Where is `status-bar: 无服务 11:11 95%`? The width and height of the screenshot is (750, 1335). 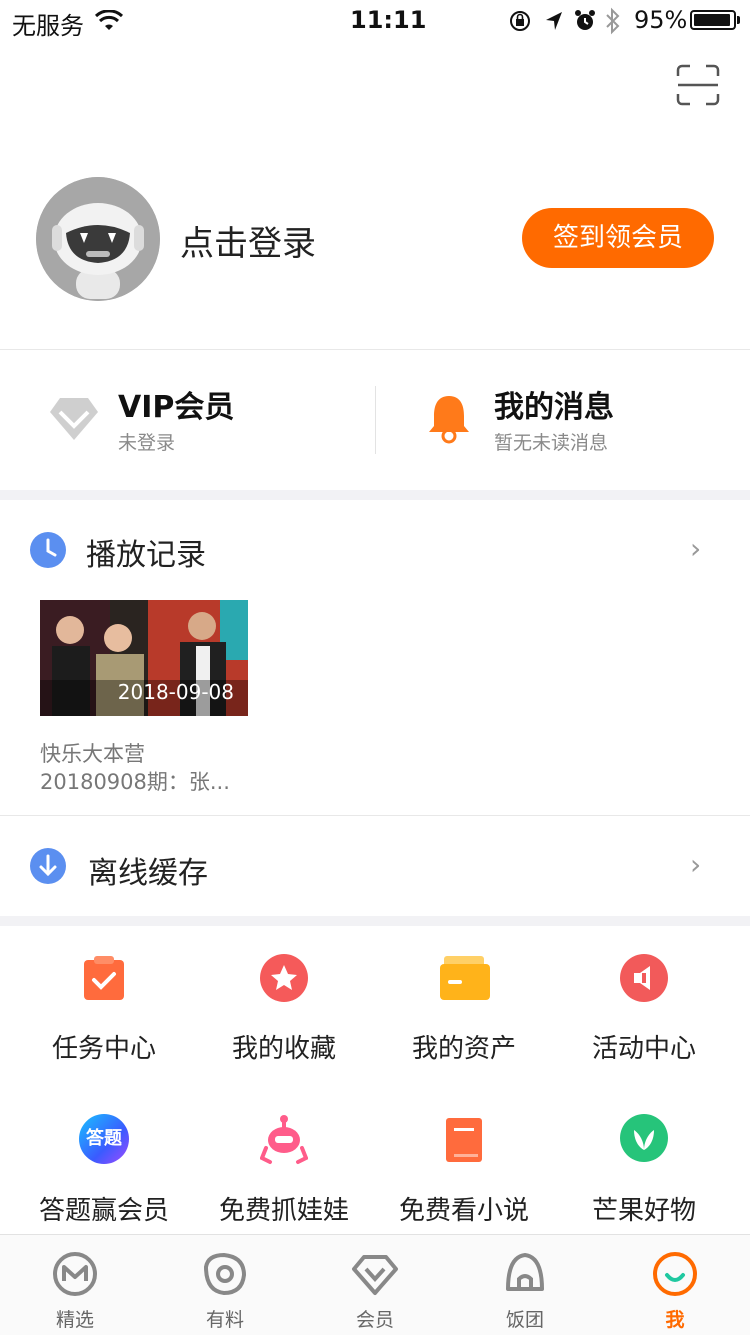
status-bar: 无服务 11:11 95% is located at coordinates (375, 22).